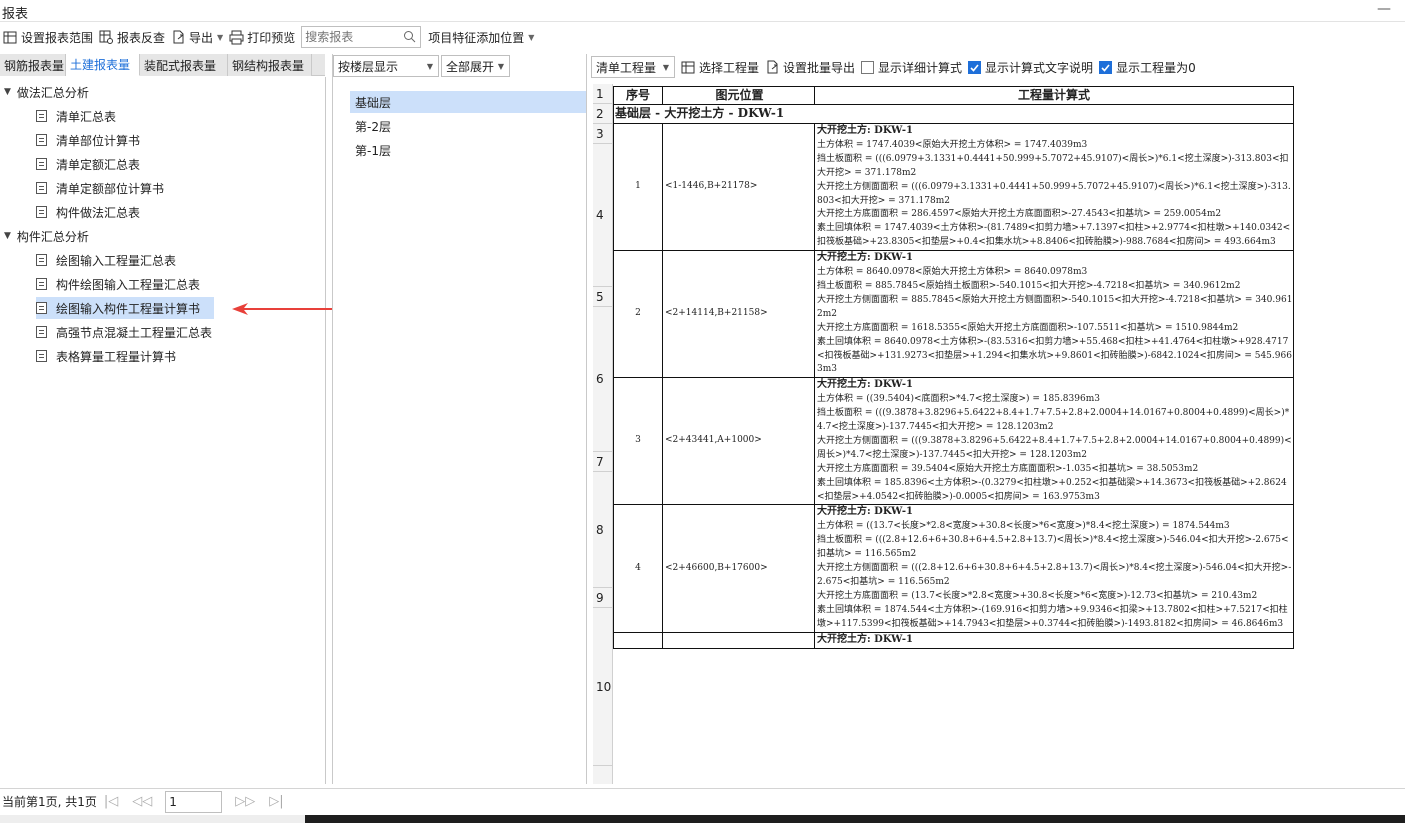 This screenshot has width=1405, height=823. Describe the element at coordinates (603, 434) in the screenshot. I see `row-number-gutter: 1 2 3 4 5 6 7 8 9 10` at that location.